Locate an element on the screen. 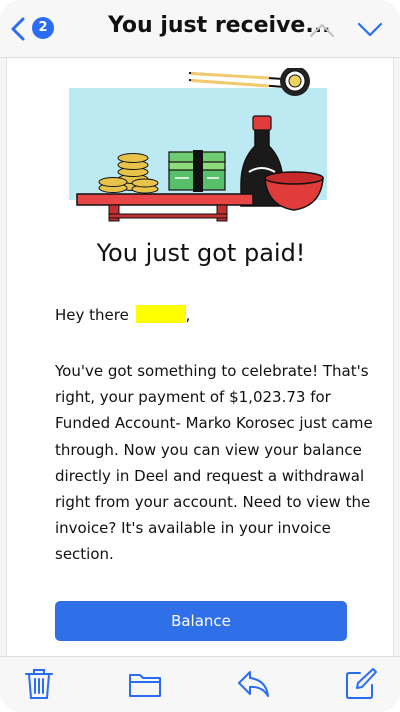 Image resolution: width=400 pixels, height=712 pixels. redacted-name-highlight is located at coordinates (160, 314).